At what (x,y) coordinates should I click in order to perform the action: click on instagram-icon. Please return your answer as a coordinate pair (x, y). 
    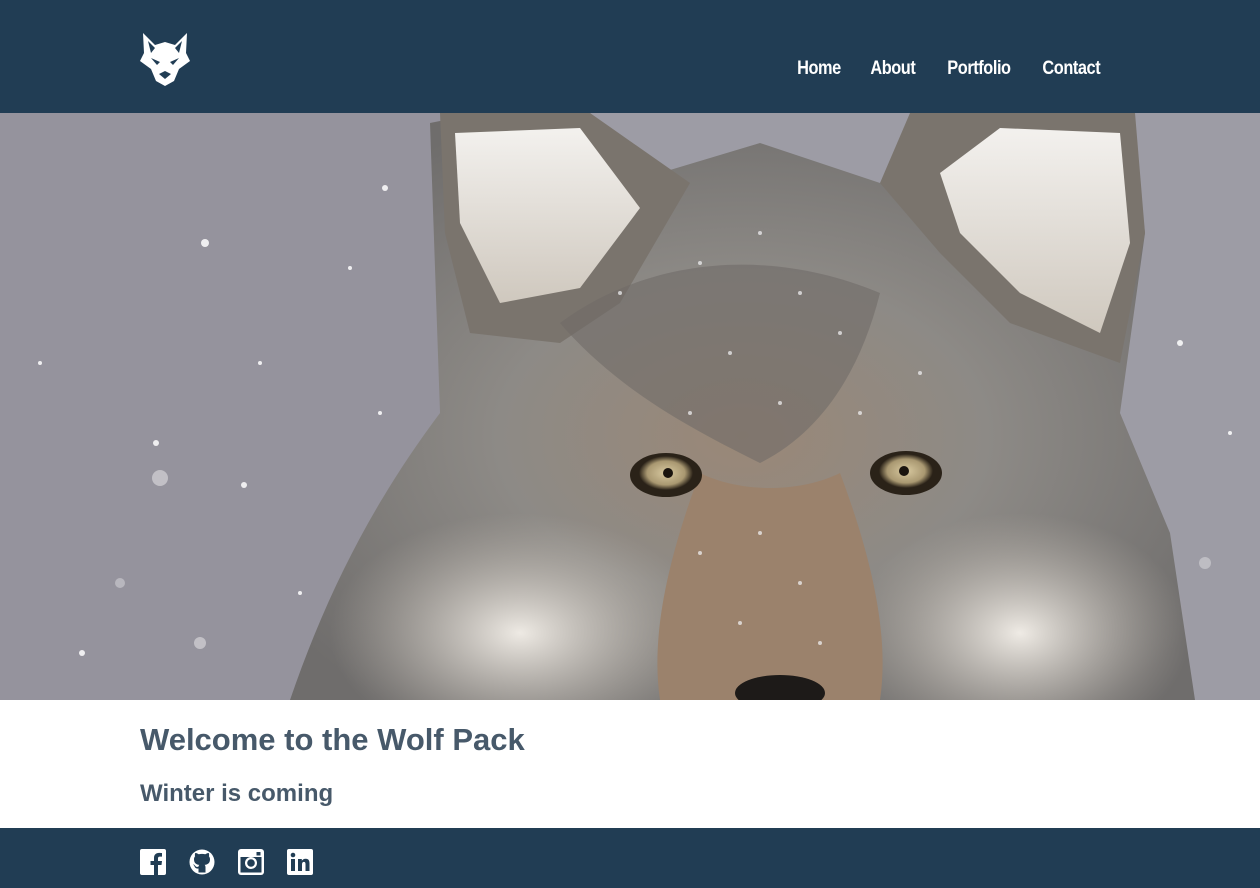
    Looking at the image, I should click on (251, 862).